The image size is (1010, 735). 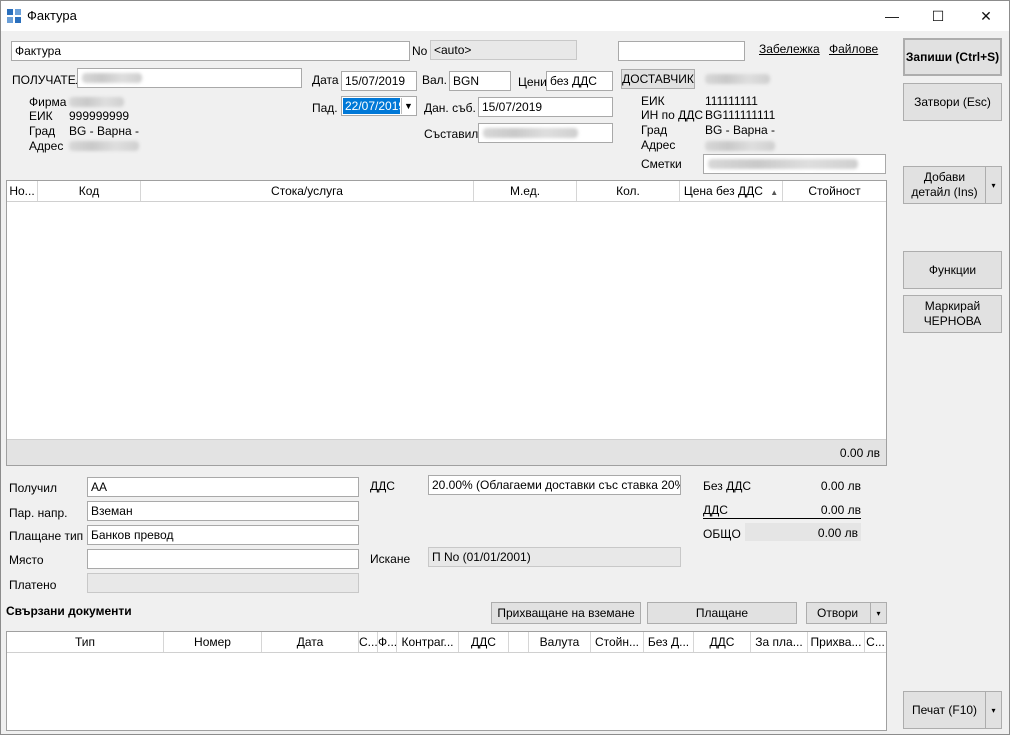 What do you see at coordinates (837, 533) in the screenshot?
I see `sum-total-value: 0.00 лв` at bounding box center [837, 533].